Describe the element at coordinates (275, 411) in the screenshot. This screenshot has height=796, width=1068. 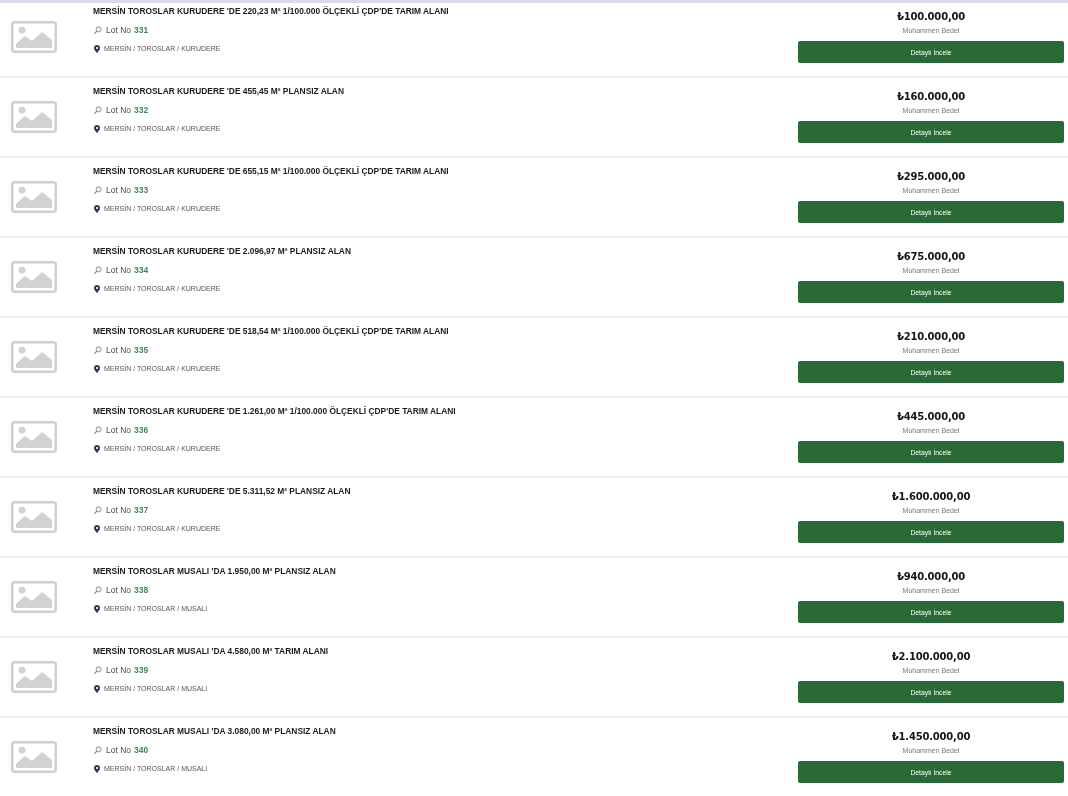
I see `listing-title: MERSİN TOROSLAR KURUDERE 'DE 1.261,00 M² 1/100.000 ÖLÇEKLİ ÇDP'DE TARIM ALANI` at that location.